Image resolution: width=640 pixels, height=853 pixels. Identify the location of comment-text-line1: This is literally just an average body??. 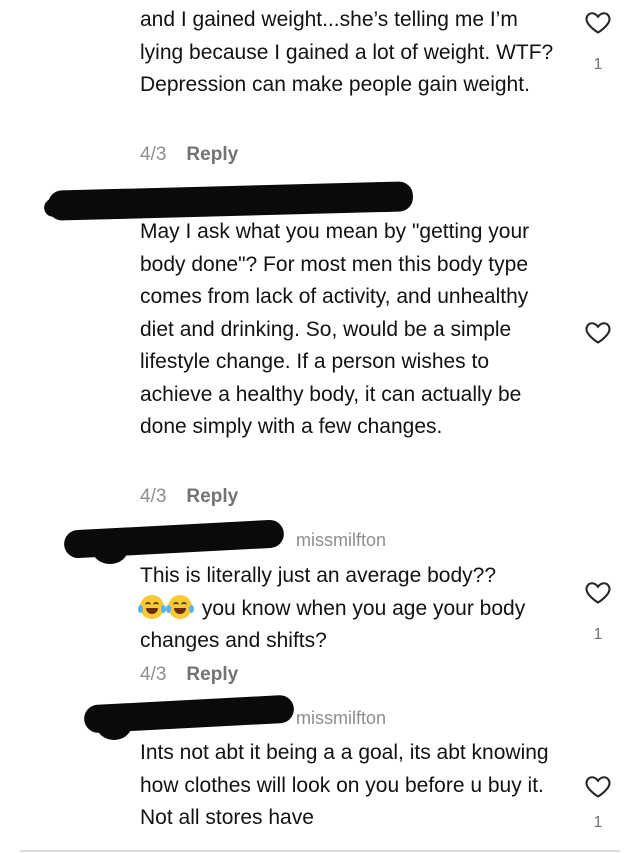
(318, 575).